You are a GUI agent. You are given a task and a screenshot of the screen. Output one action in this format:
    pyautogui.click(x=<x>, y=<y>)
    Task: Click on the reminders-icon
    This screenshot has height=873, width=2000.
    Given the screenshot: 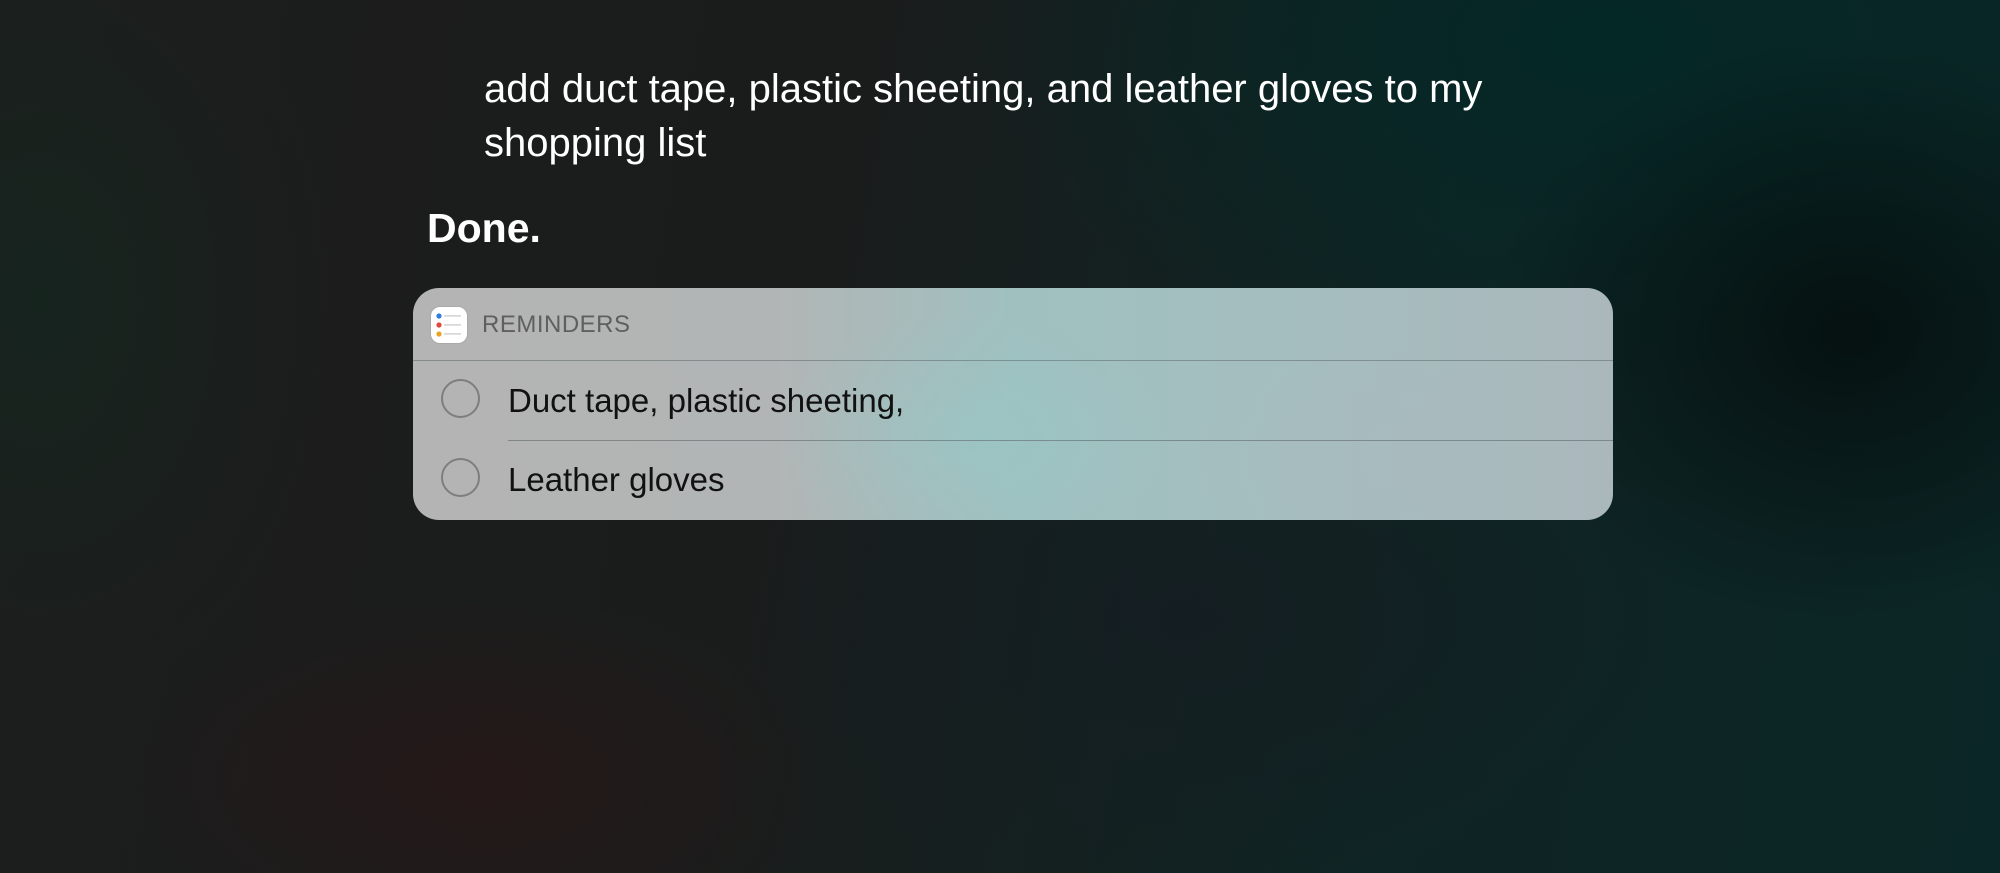 What is the action you would take?
    pyautogui.click(x=449, y=325)
    